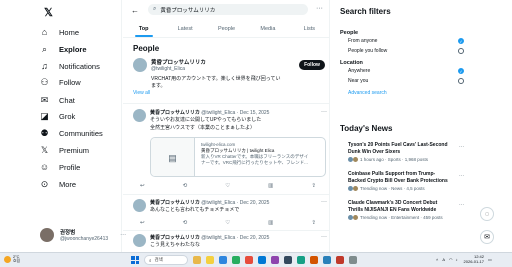 Image resolution: width=512 pixels, height=267 pixels. What do you see at coordinates (12, 259) in the screenshot?
I see `weather-widget: 2°C 흐림` at bounding box center [12, 259].